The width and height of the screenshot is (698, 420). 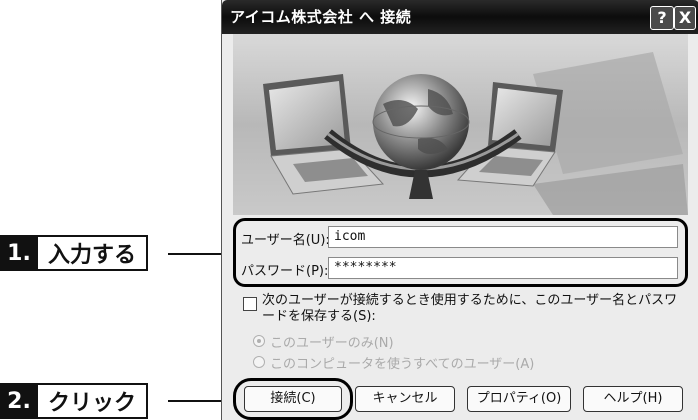 I want to click on cancel-button: キャンセル, so click(x=405, y=399).